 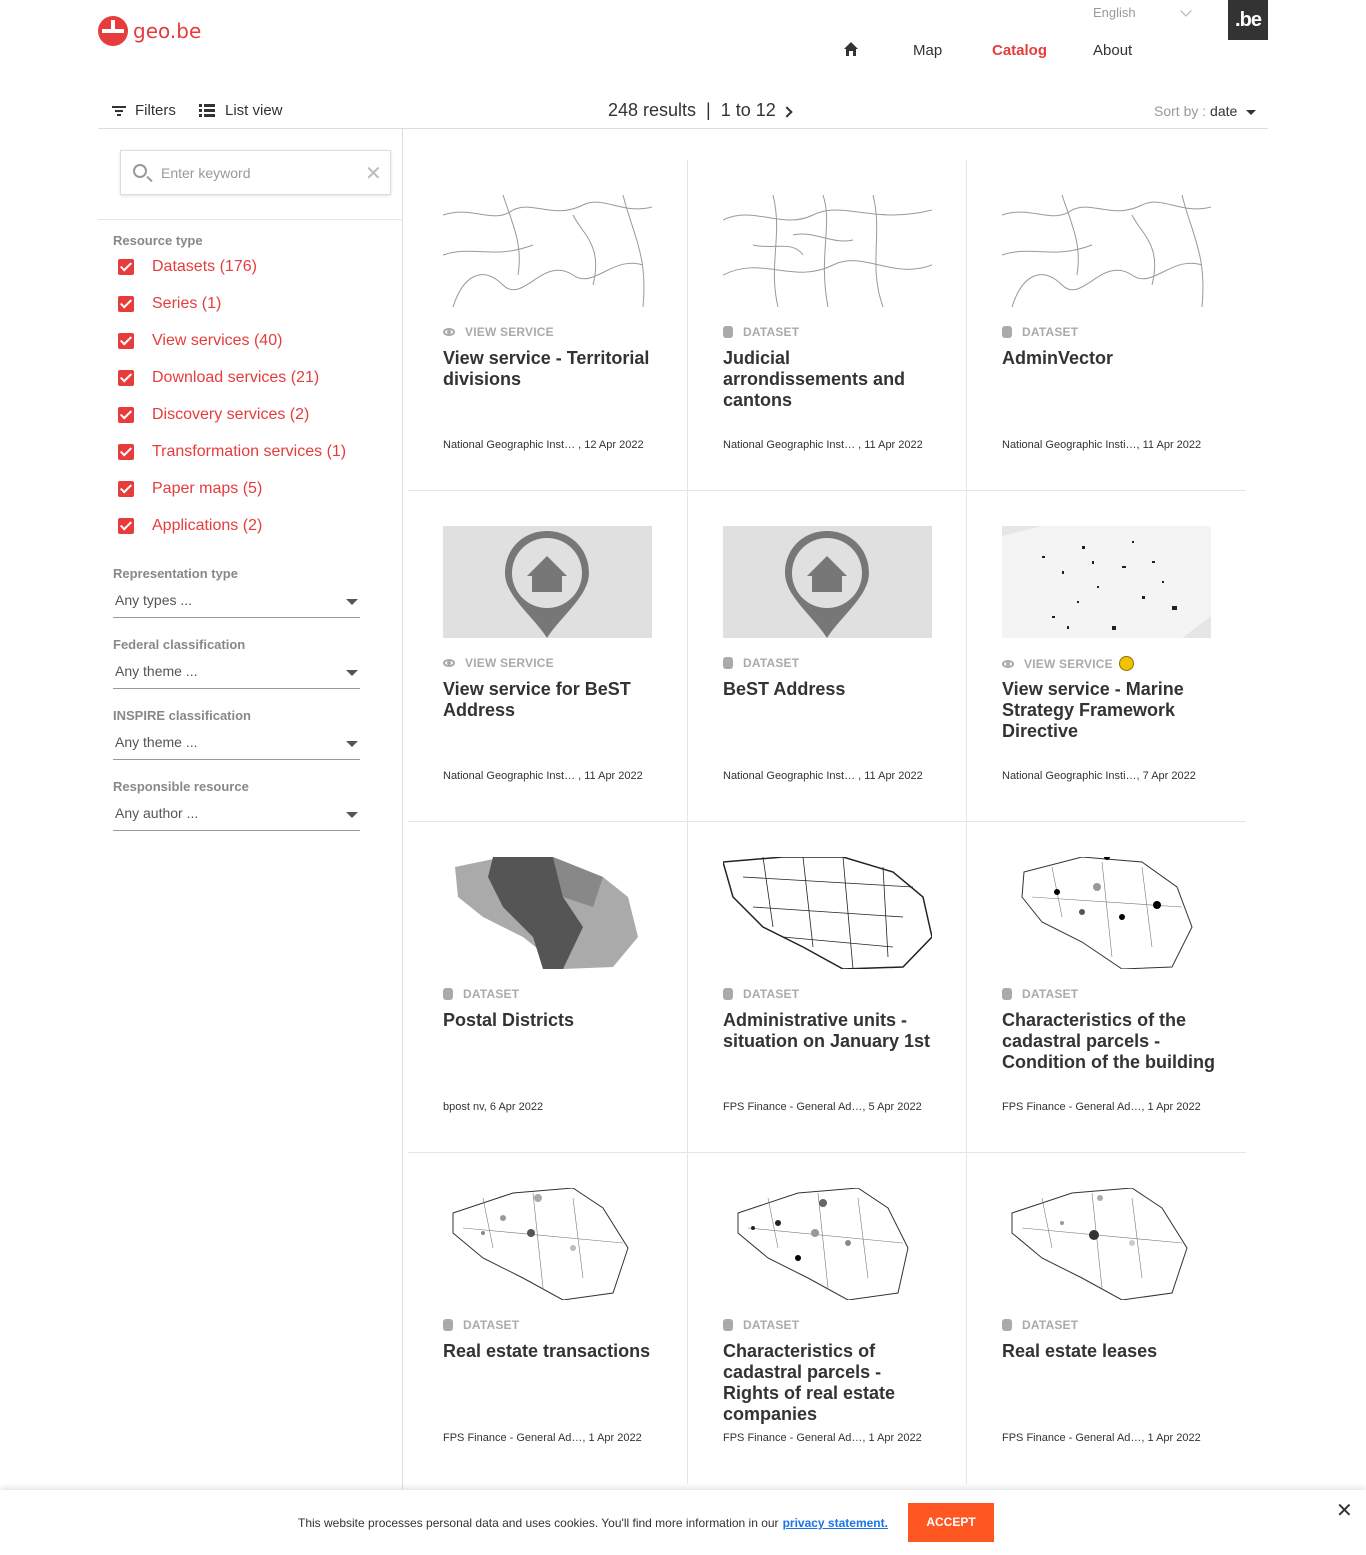 What do you see at coordinates (830, 689) in the screenshot?
I see `card-title: BeST Address` at bounding box center [830, 689].